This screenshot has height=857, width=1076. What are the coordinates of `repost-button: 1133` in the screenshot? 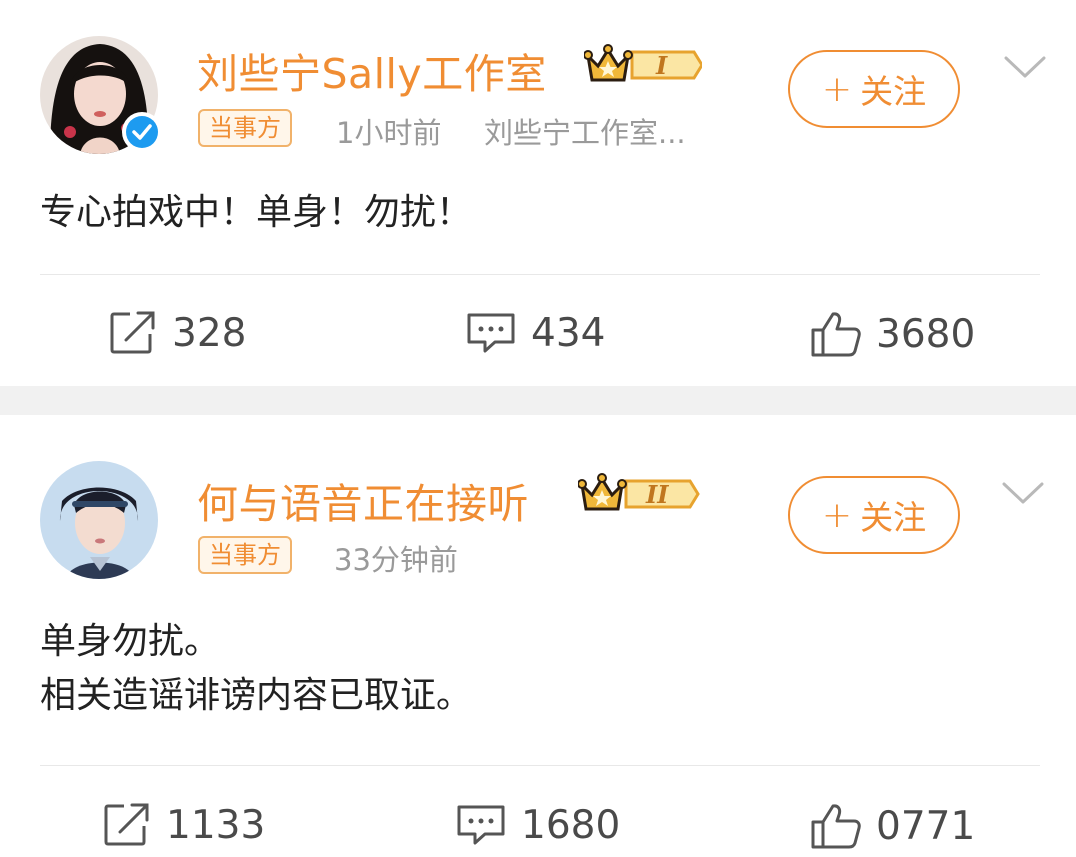 It's located at (183, 825).